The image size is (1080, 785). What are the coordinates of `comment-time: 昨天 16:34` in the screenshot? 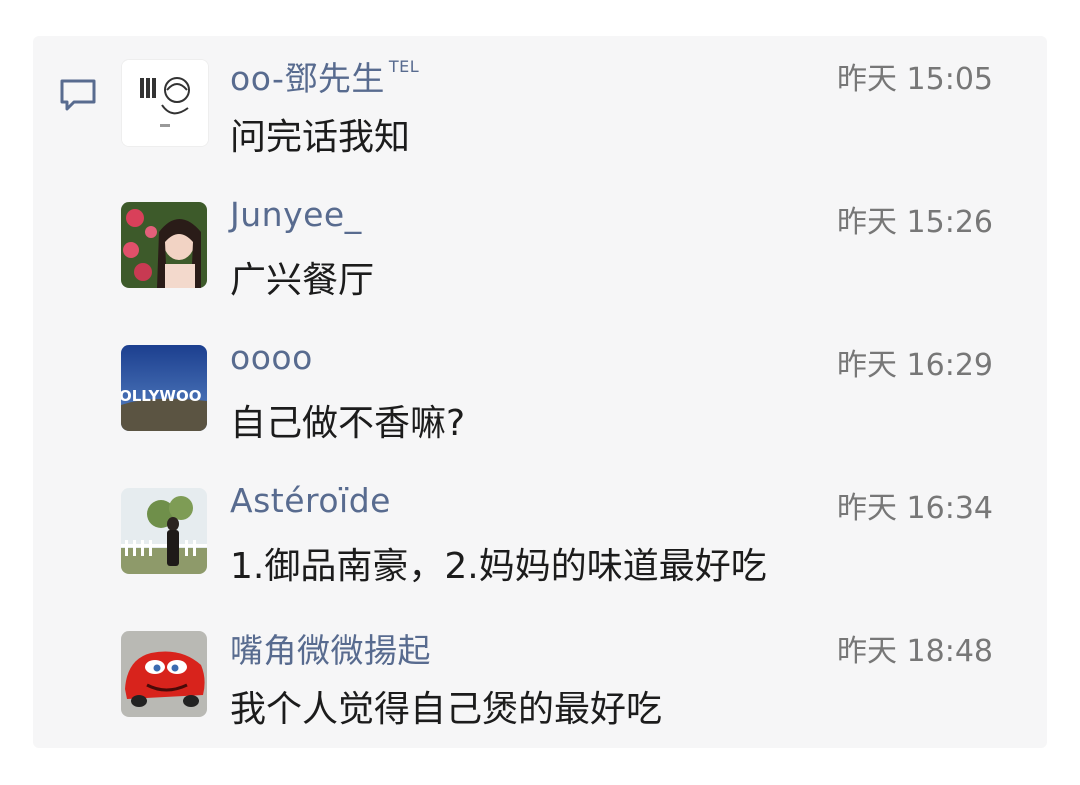 It's located at (915, 508).